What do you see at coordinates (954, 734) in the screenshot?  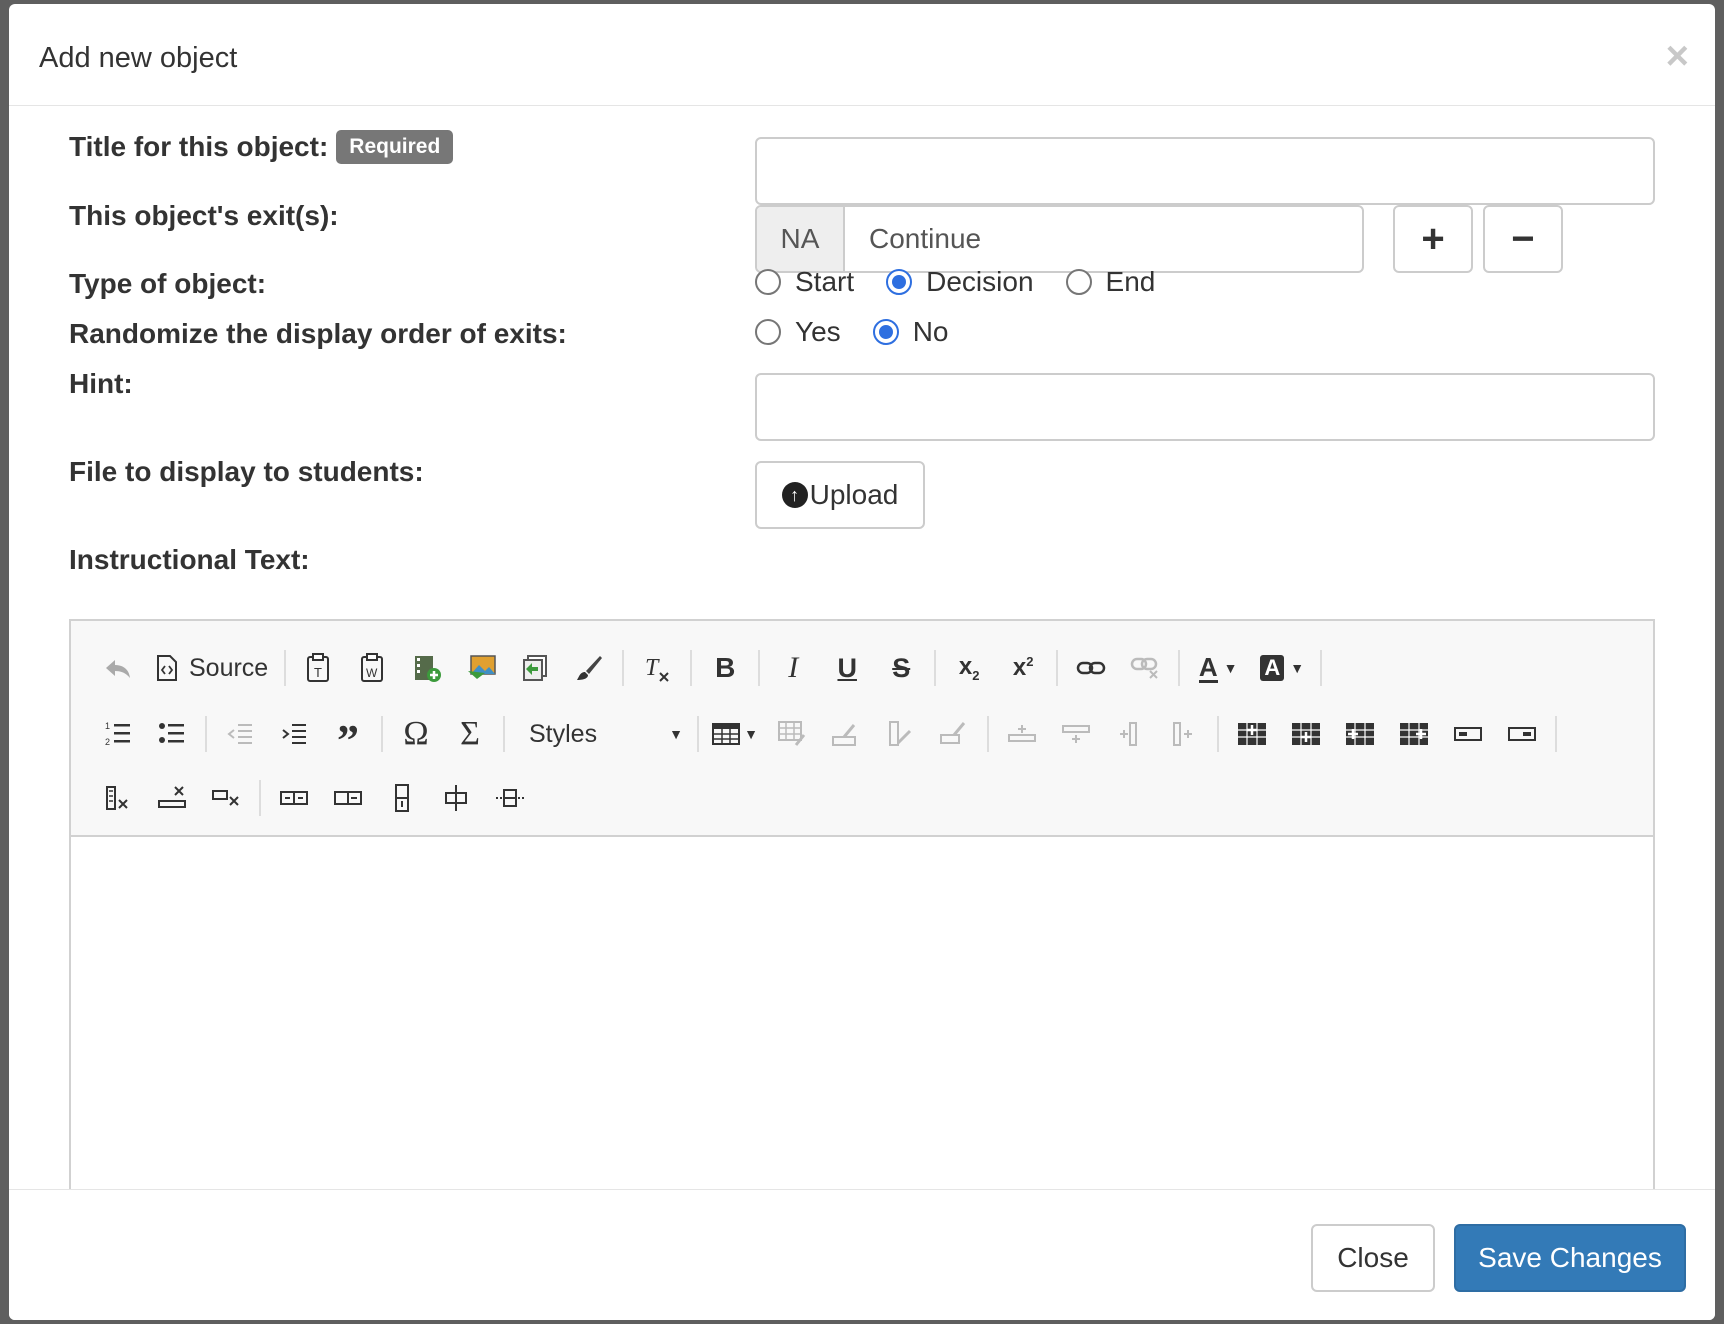 I see `row-properties-icon` at bounding box center [954, 734].